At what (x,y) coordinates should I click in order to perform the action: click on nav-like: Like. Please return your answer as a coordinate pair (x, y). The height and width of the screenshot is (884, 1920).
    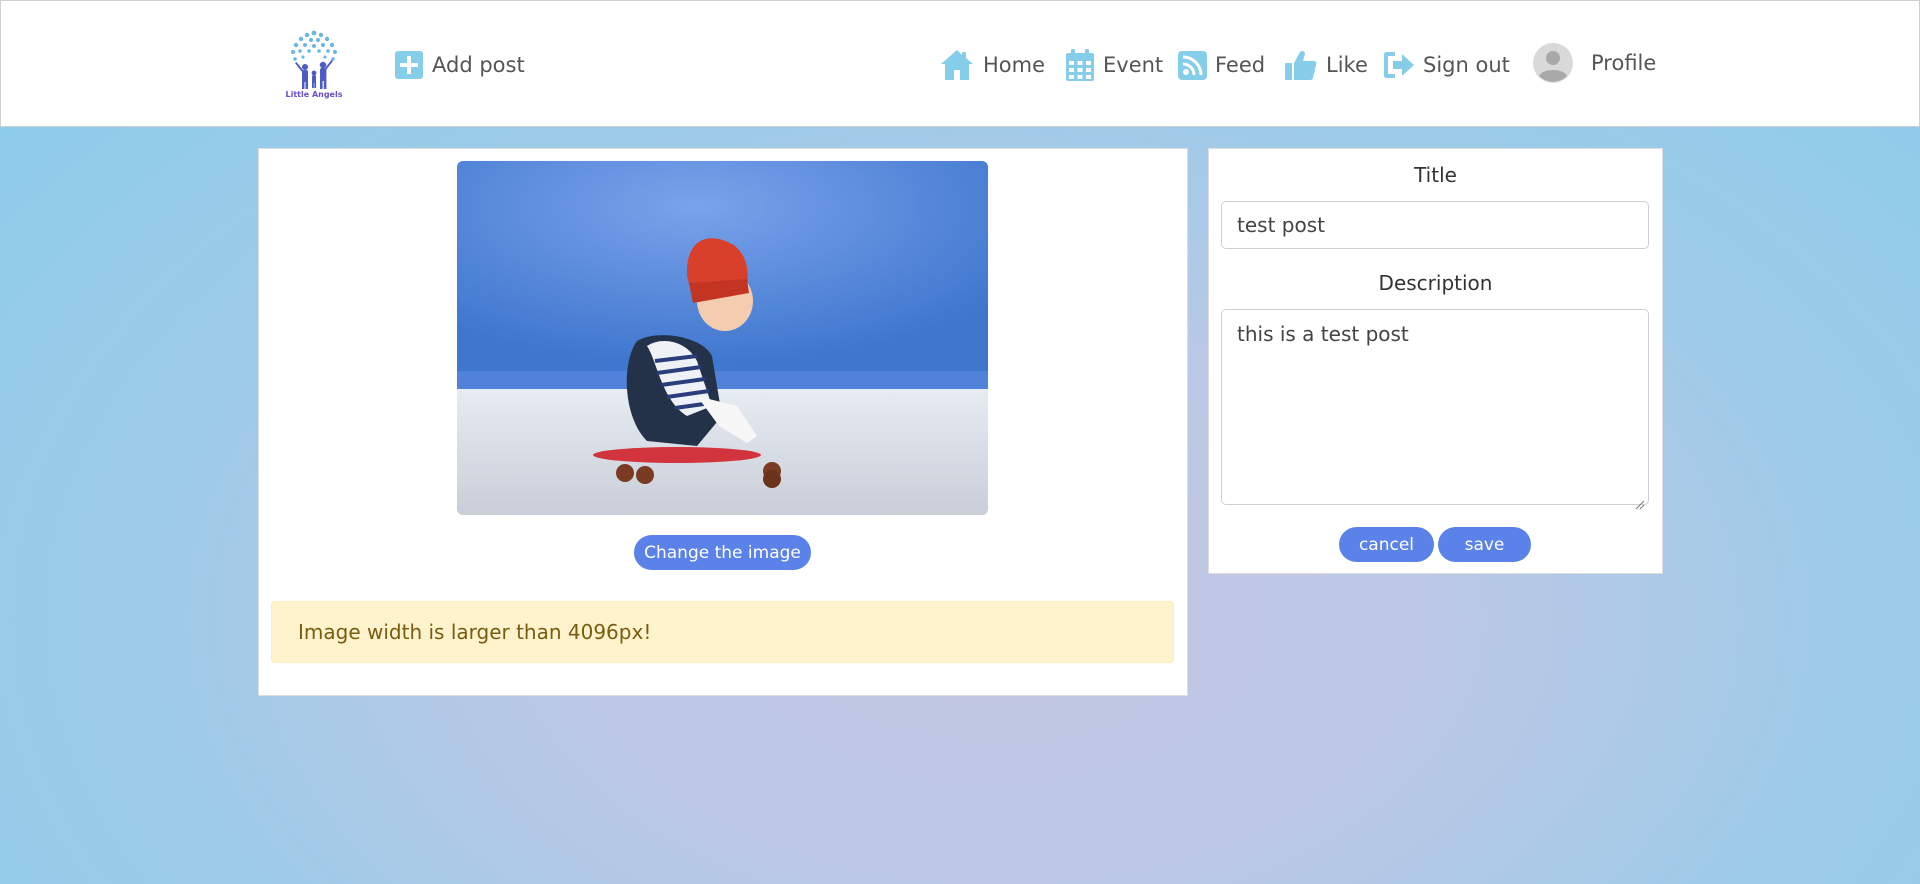
    Looking at the image, I should click on (1326, 65).